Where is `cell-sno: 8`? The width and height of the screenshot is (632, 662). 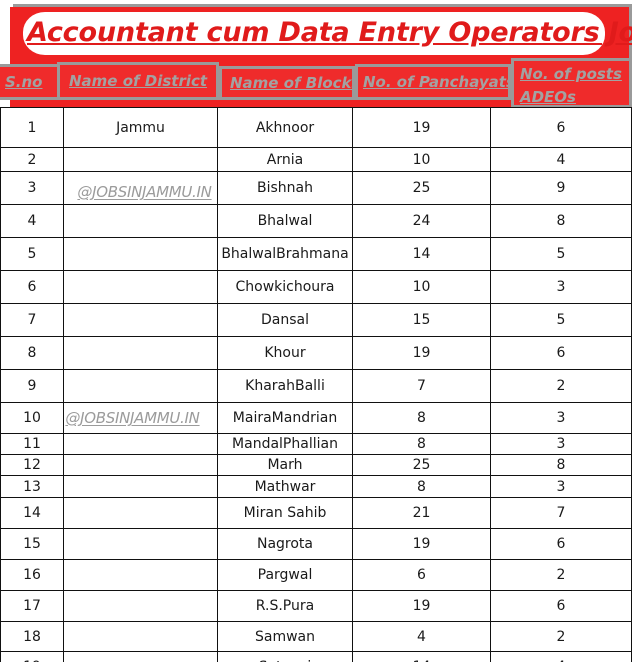
cell-sno: 8 is located at coordinates (32, 353).